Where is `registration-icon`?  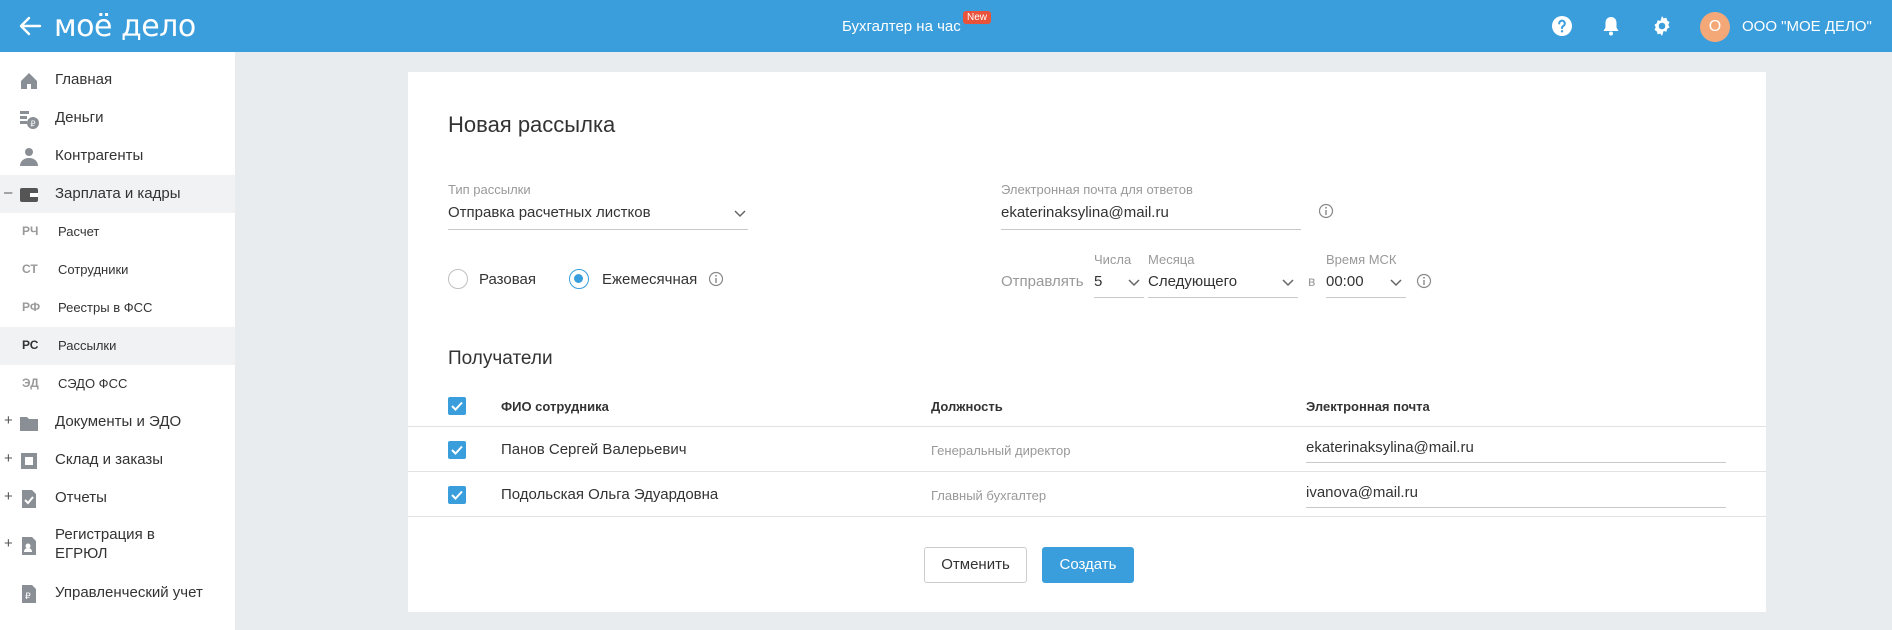 registration-icon is located at coordinates (29, 546).